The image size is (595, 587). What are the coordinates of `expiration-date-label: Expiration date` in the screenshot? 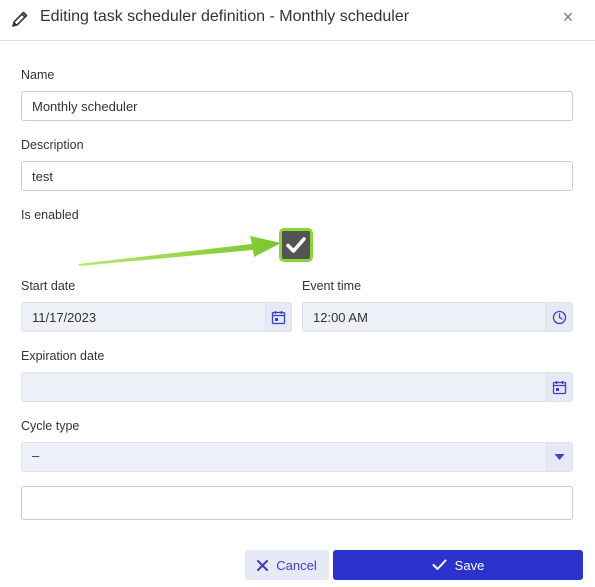 It's located at (63, 356).